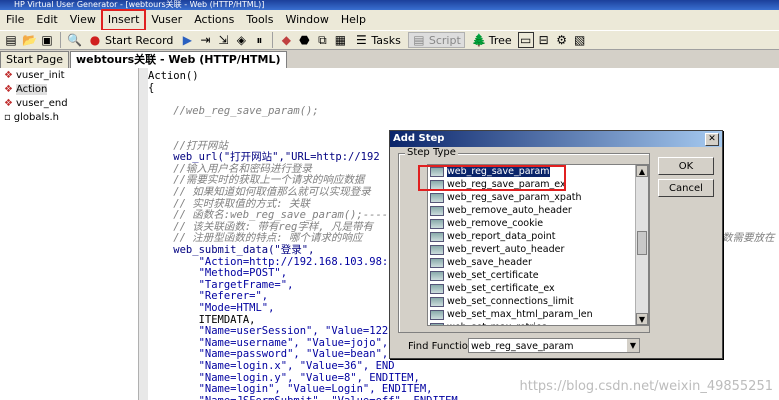 The image size is (779, 400). What do you see at coordinates (223, 40) in the screenshot?
I see `step-into-icon: ⇲` at bounding box center [223, 40].